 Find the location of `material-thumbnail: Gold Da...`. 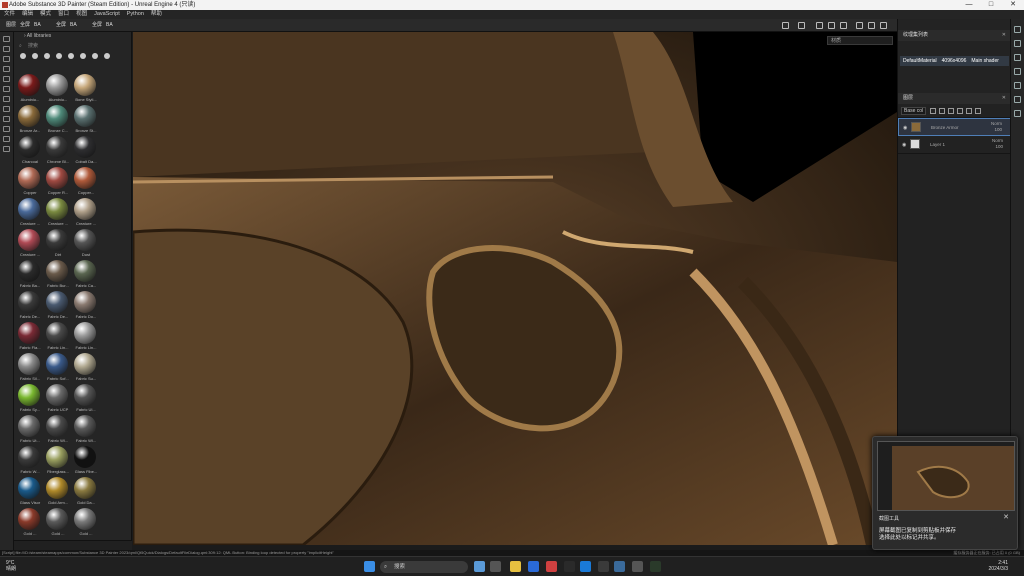

material-thumbnail: Gold Da... is located at coordinates (86, 491).